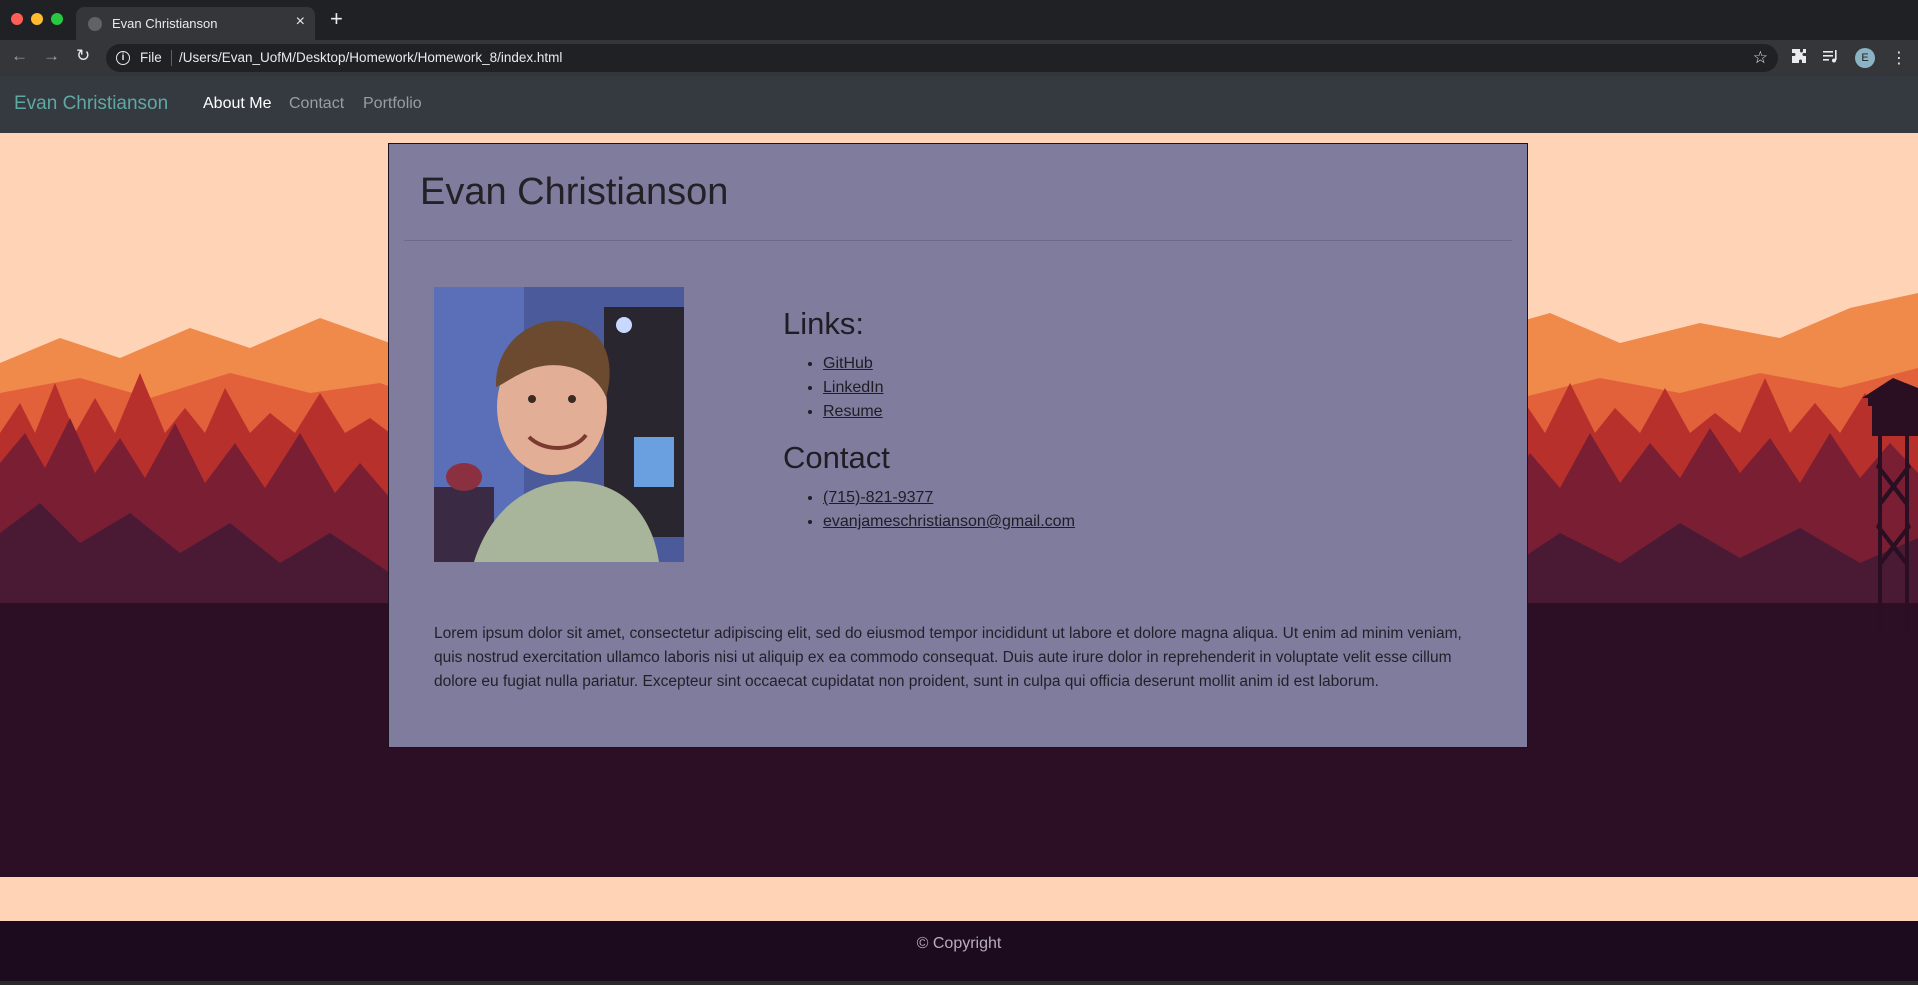 This screenshot has width=1918, height=985. I want to click on list-item: LinkedIn, so click(853, 388).